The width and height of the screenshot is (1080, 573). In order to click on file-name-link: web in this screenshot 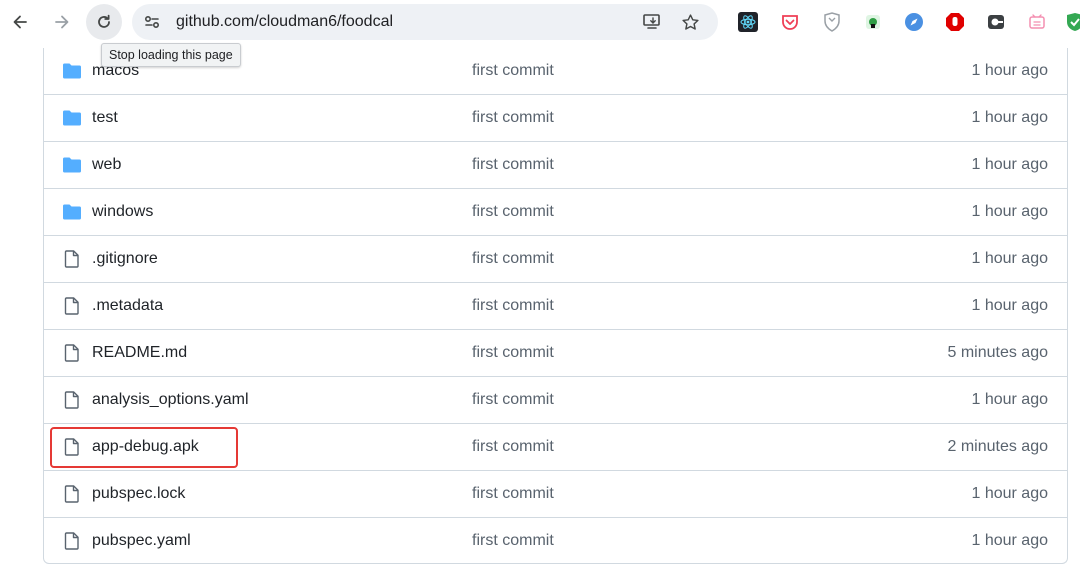, I will do `click(106, 165)`.